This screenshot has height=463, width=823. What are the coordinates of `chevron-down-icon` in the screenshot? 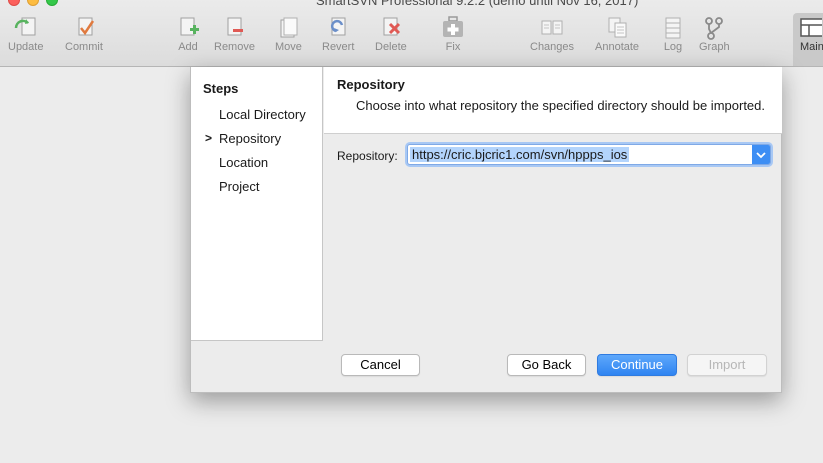 It's located at (761, 154).